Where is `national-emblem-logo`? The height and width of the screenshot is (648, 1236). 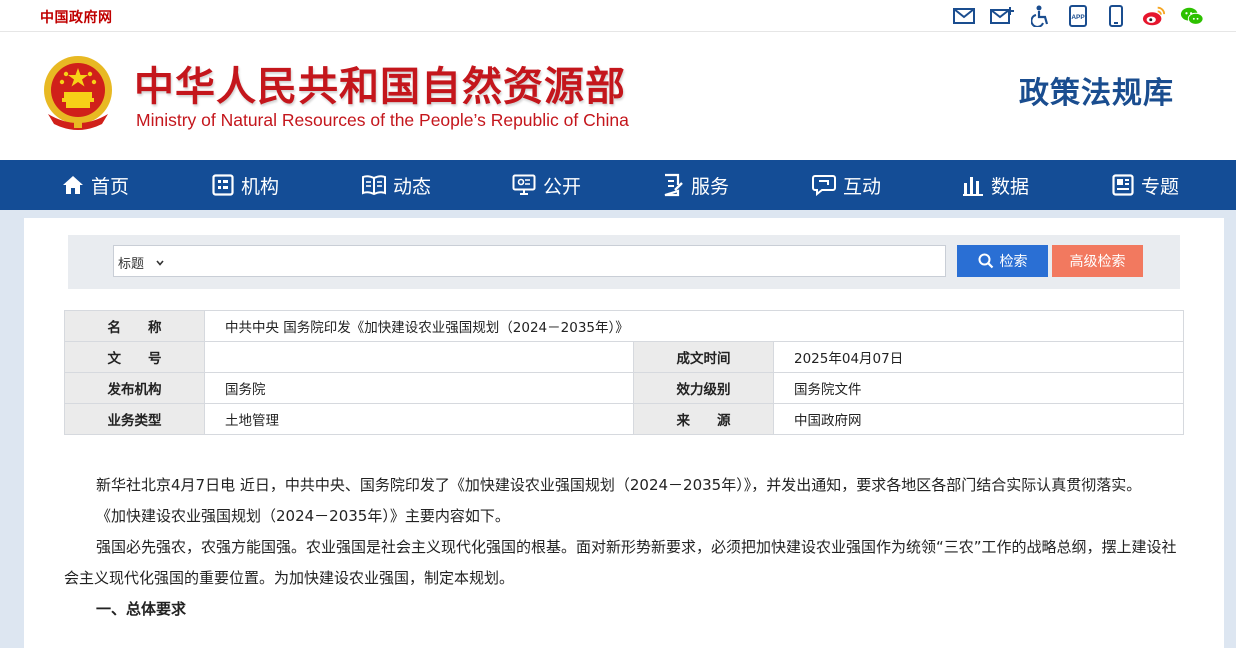 national-emblem-logo is located at coordinates (78, 93).